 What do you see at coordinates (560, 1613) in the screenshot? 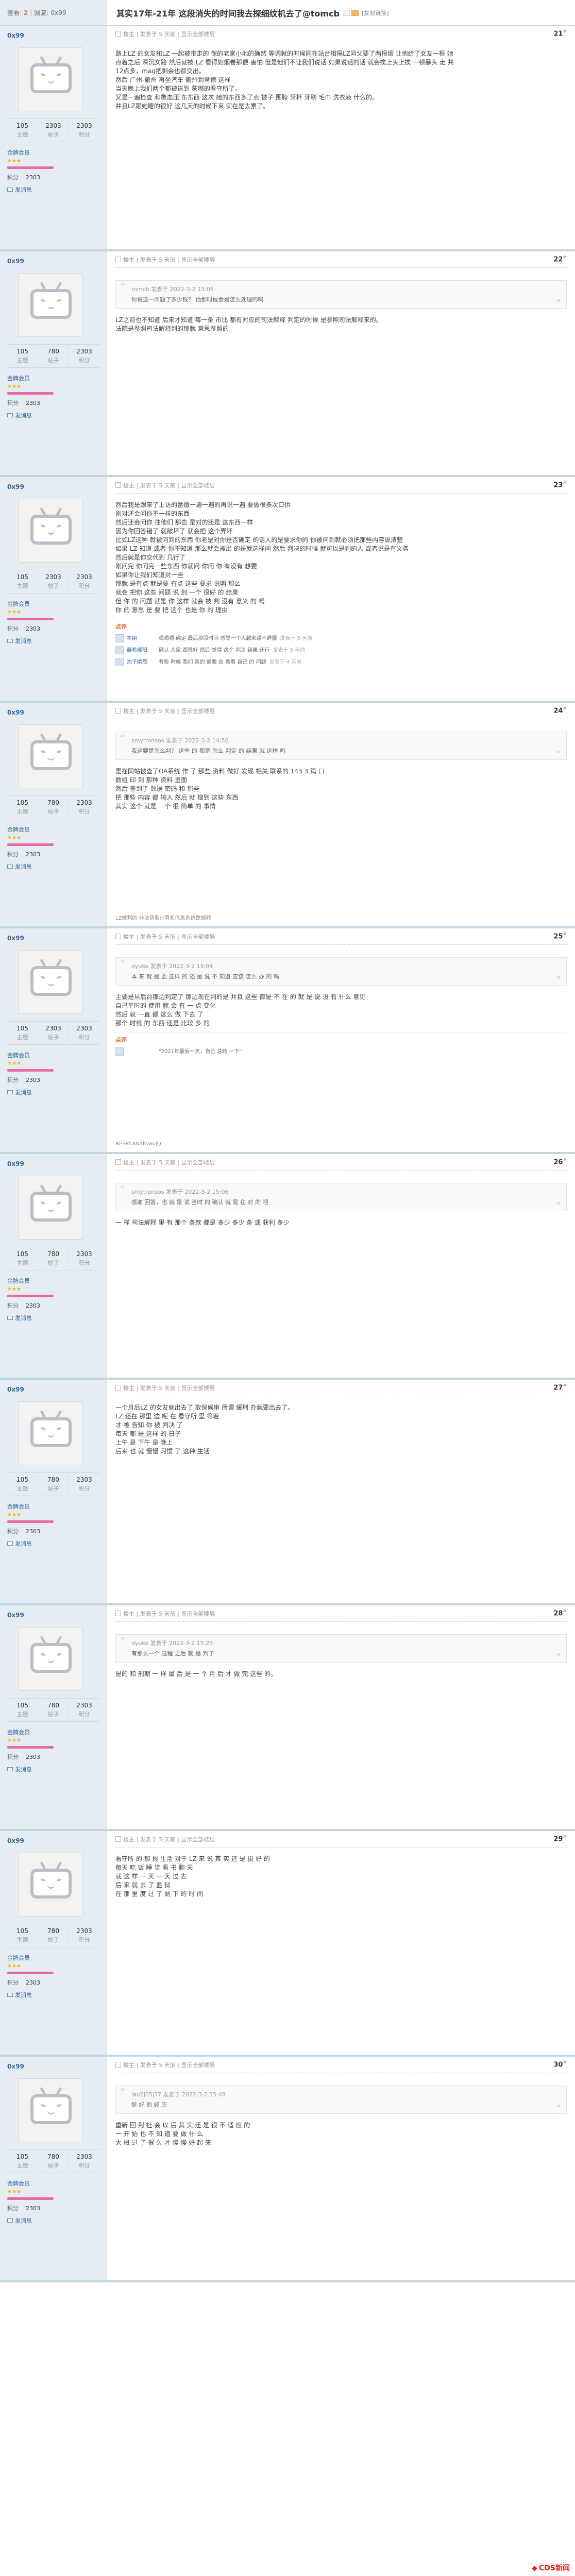
I see `floor-number: 28#` at bounding box center [560, 1613].